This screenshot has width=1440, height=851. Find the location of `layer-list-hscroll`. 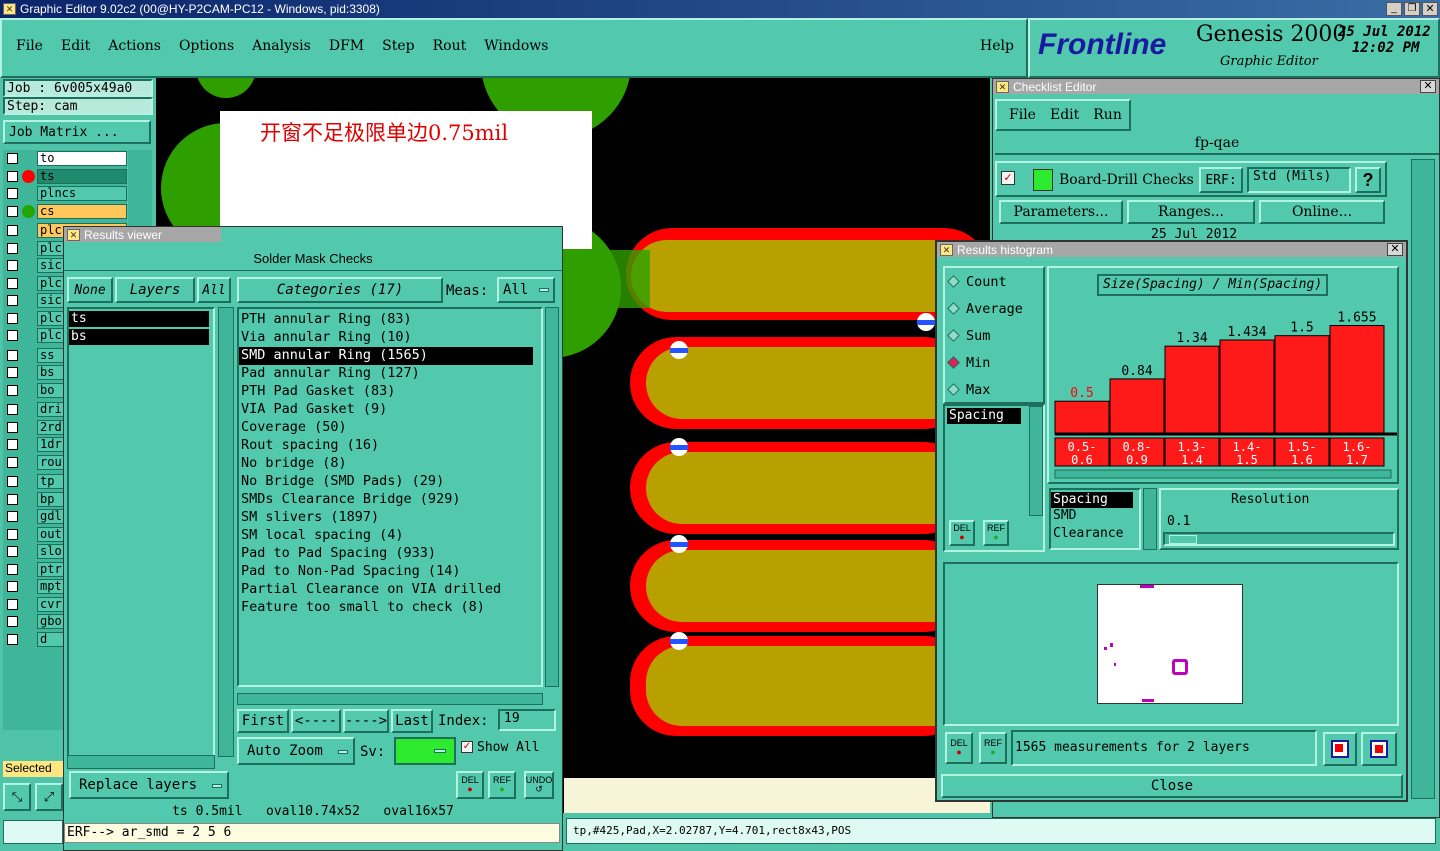

layer-list-hscroll is located at coordinates (141, 762).